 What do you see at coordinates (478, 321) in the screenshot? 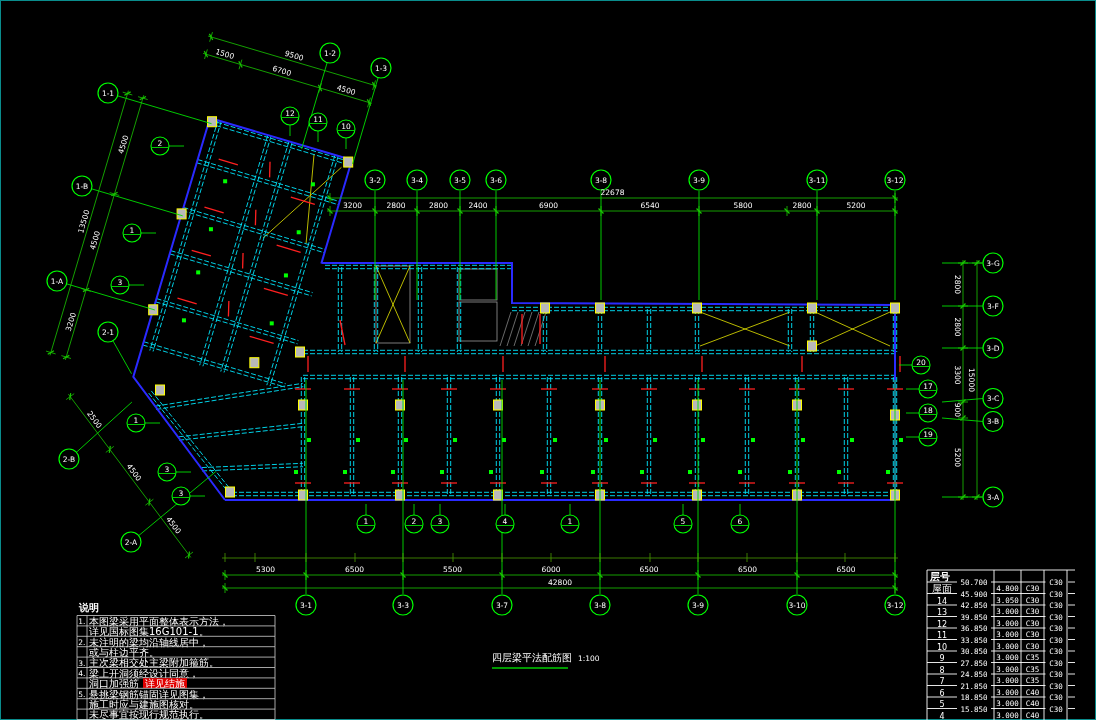
I see `shaft-outline` at bounding box center [478, 321].